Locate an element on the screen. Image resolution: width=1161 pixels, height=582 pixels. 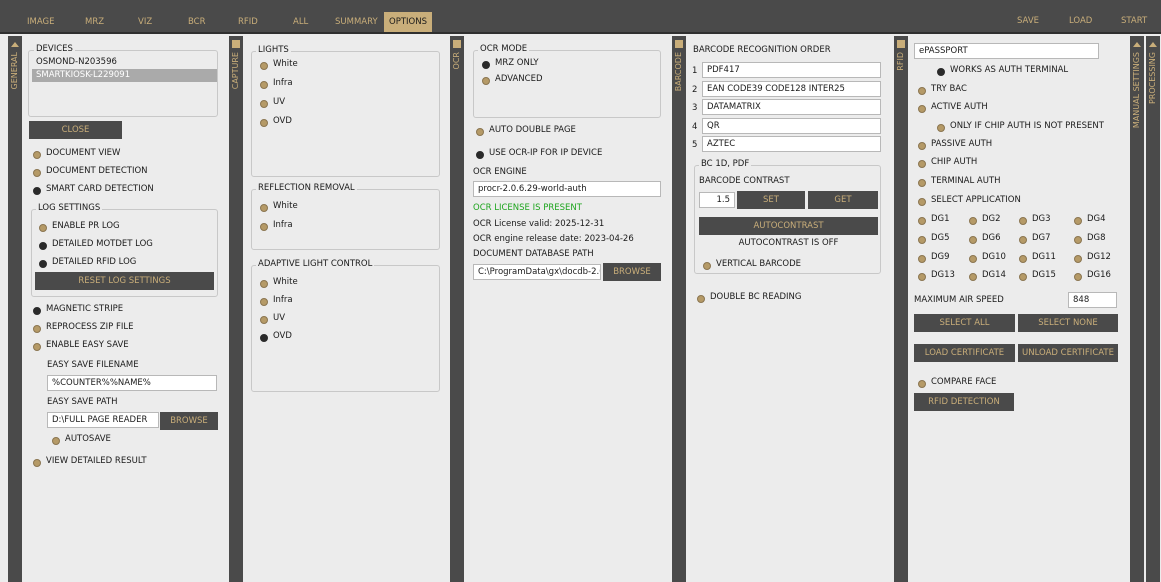
rfid-detection-button: RFID DETECTION is located at coordinates (964, 402).